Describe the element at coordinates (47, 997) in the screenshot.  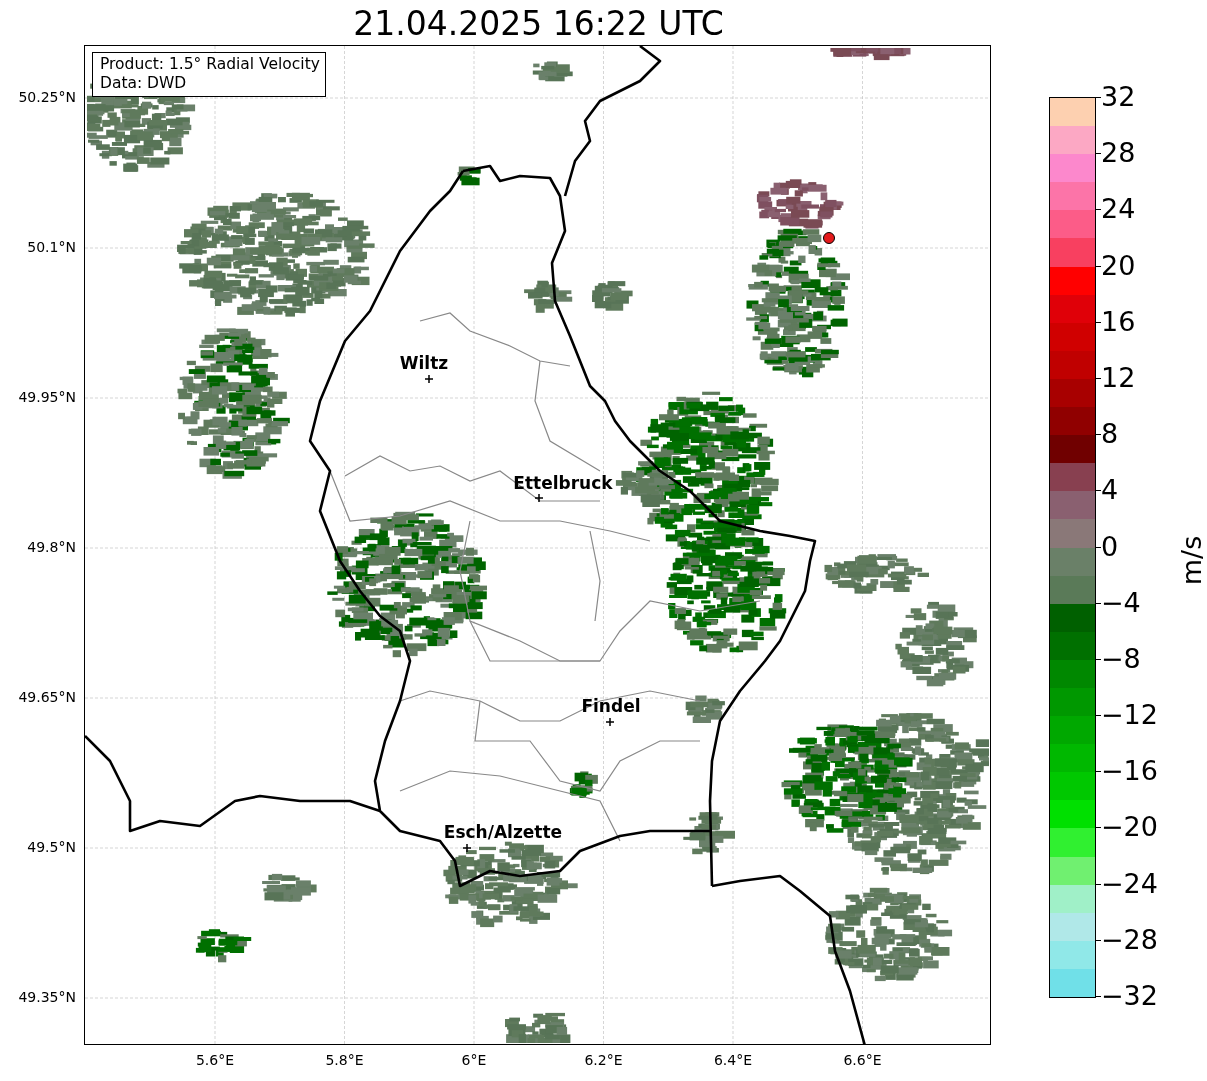
I see `latitude-label: 49.35°N` at that location.